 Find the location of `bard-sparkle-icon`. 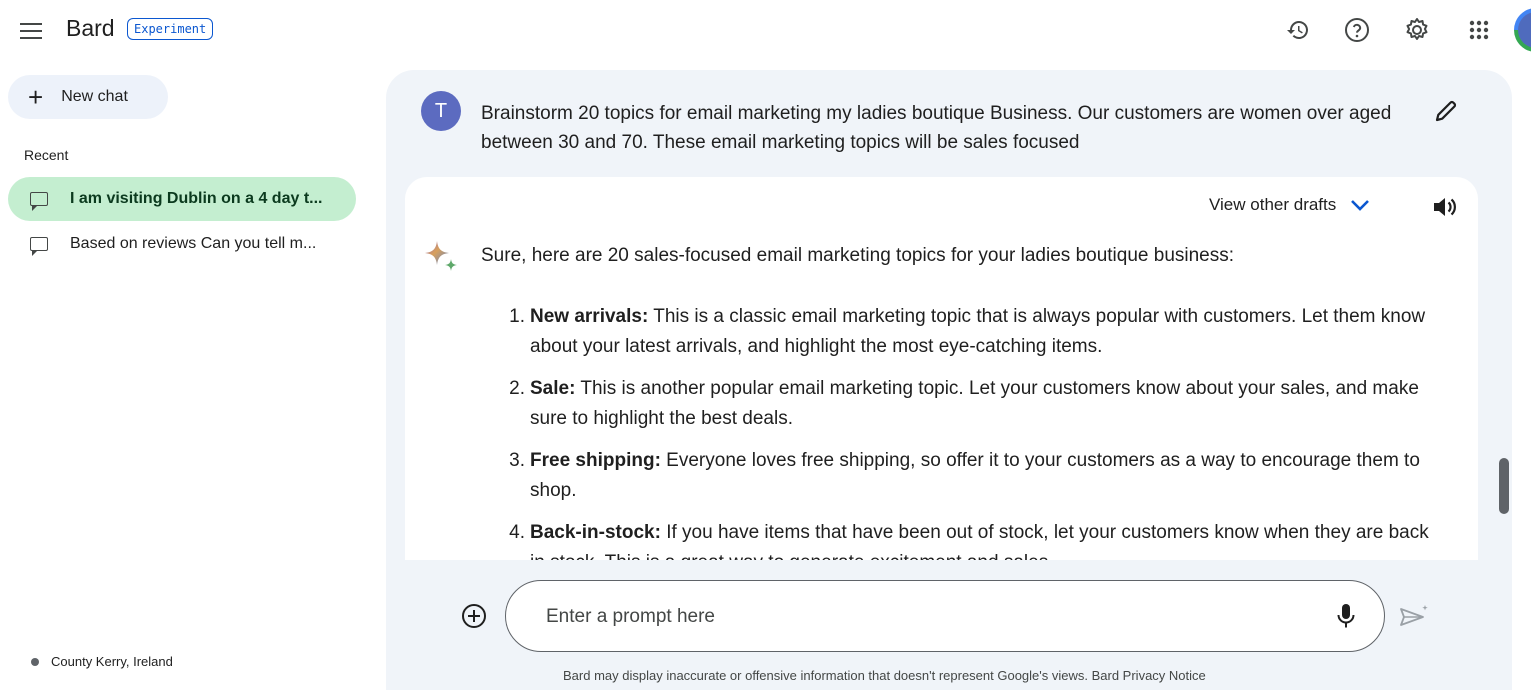

bard-sparkle-icon is located at coordinates (441, 257).